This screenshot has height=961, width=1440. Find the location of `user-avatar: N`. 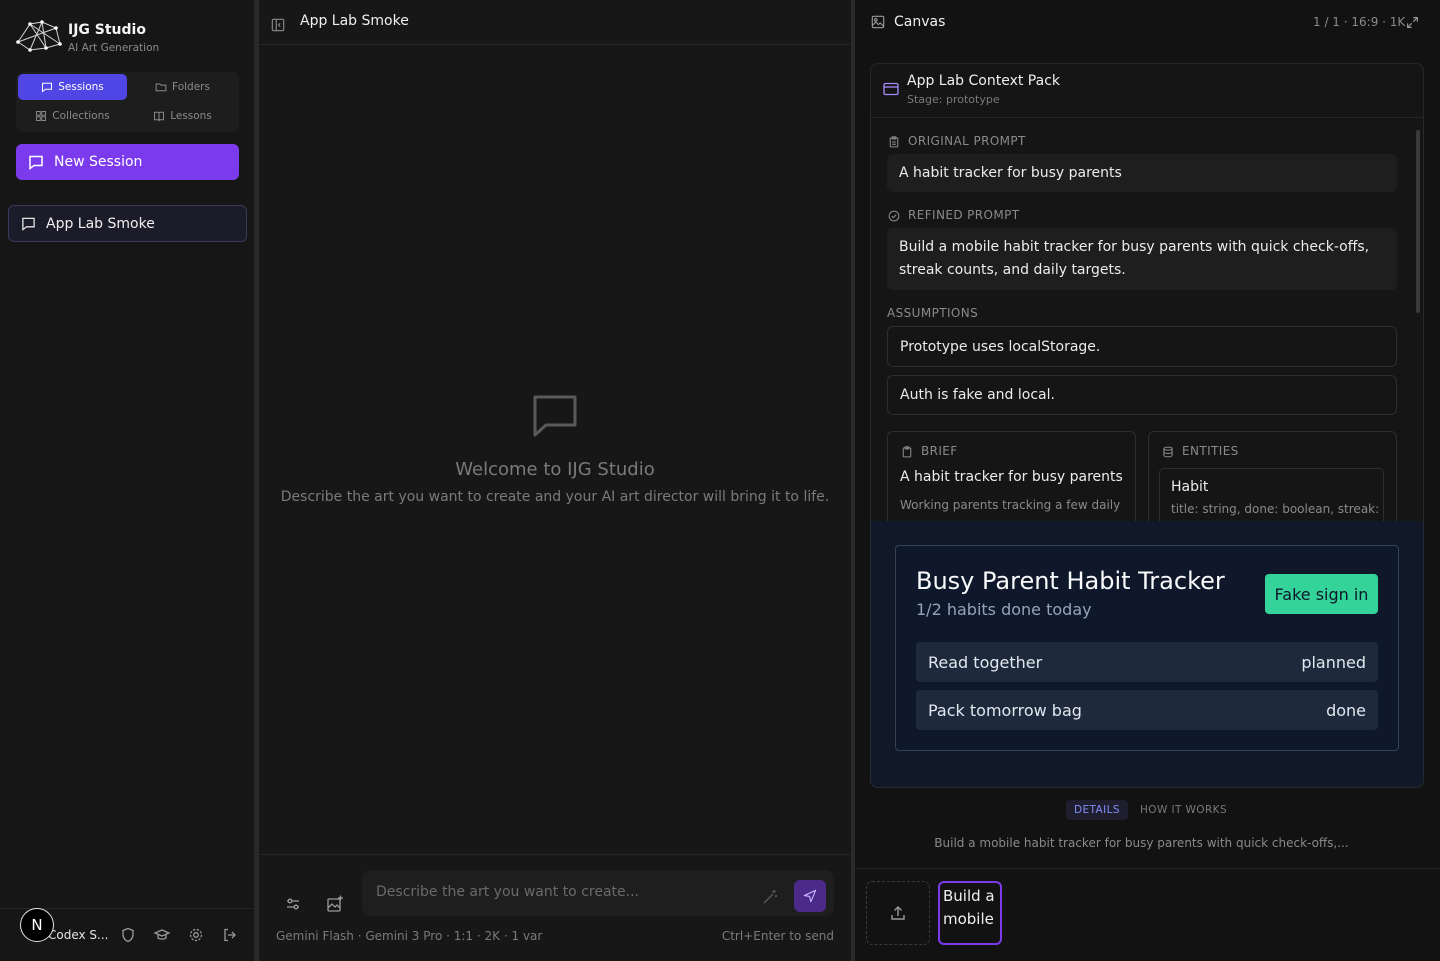

user-avatar: N is located at coordinates (37, 925).